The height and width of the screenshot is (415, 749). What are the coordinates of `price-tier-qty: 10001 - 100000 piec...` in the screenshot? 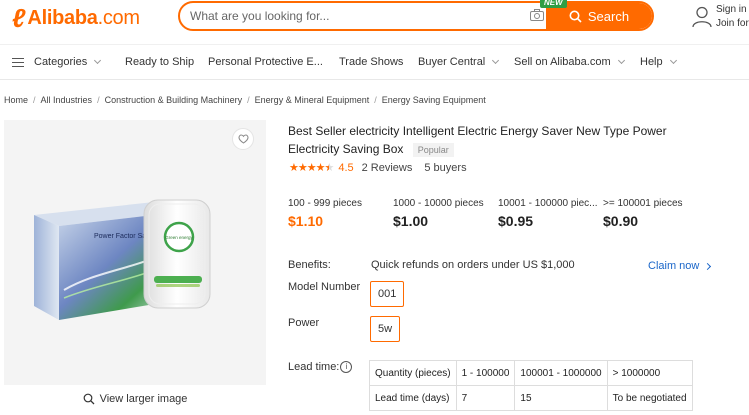 It's located at (548, 203).